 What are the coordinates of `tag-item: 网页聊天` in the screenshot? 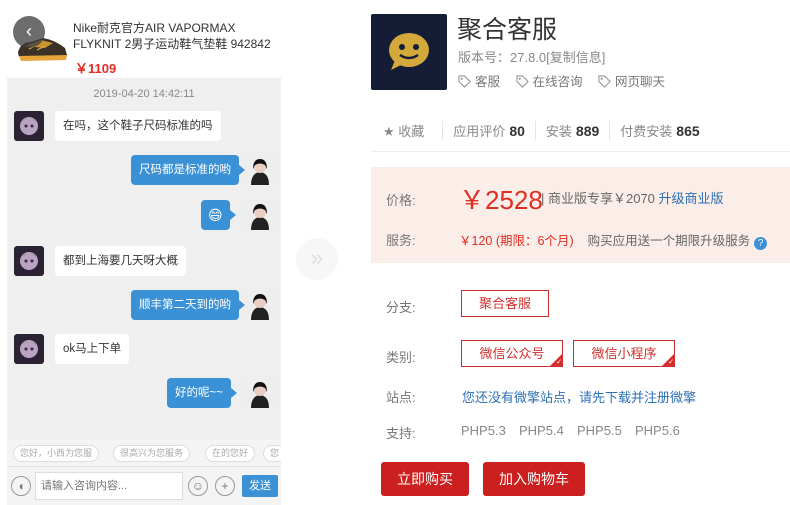 It's located at (631, 80).